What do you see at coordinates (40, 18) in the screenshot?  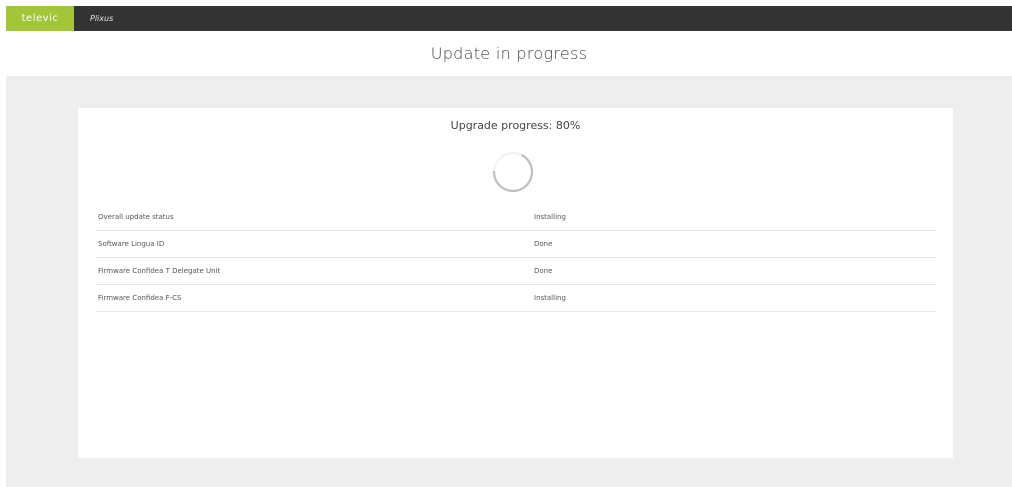 I see `televic-logo: televic` at bounding box center [40, 18].